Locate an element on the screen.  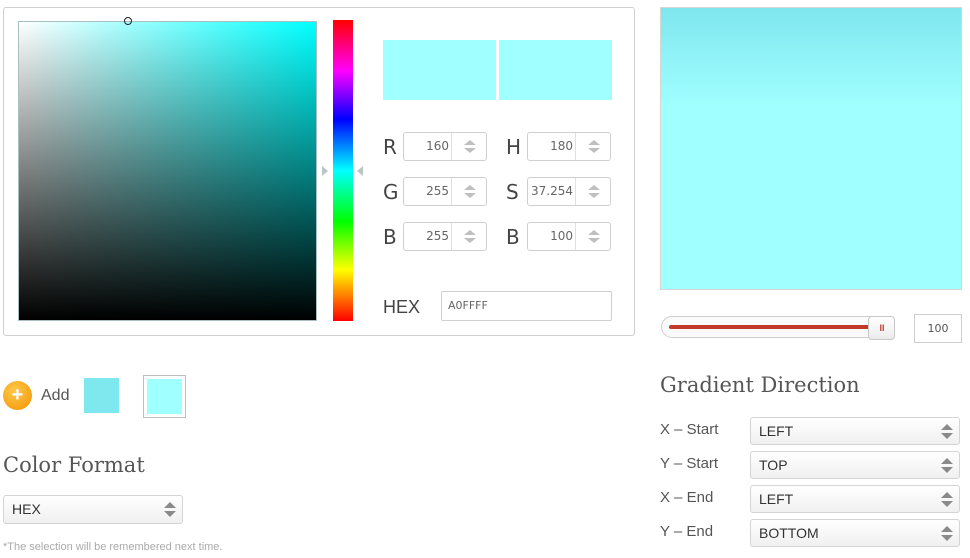
h-stepper is located at coordinates (594, 146).